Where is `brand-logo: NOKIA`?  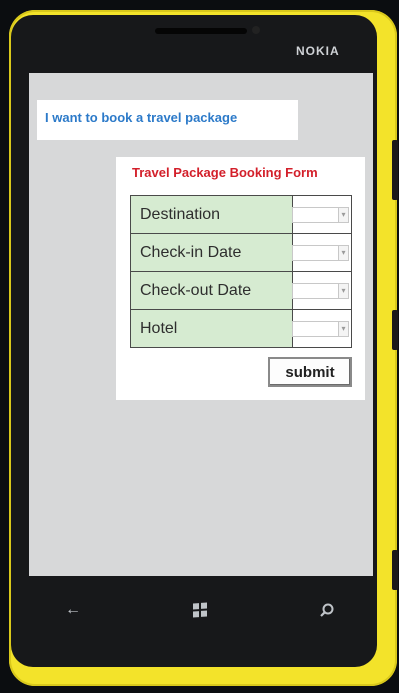 brand-logo: NOKIA is located at coordinates (318, 51).